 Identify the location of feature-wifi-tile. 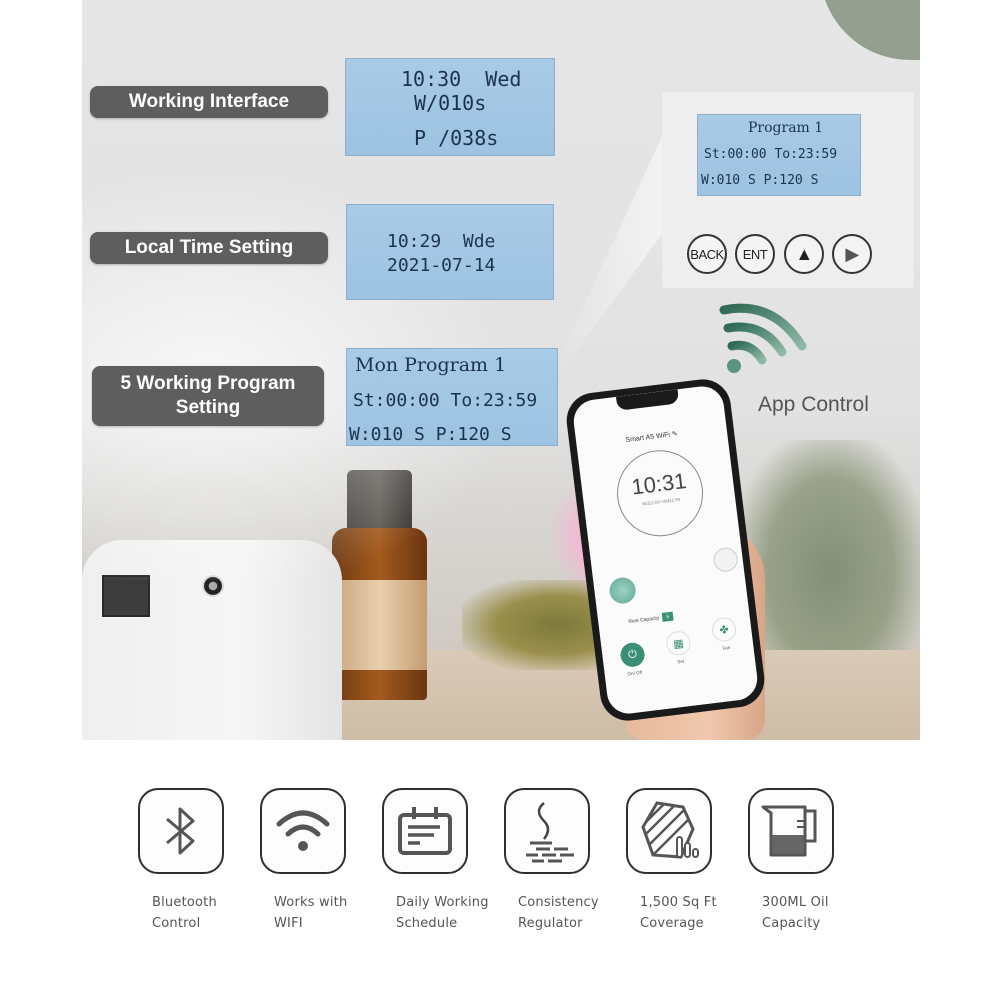
(303, 831).